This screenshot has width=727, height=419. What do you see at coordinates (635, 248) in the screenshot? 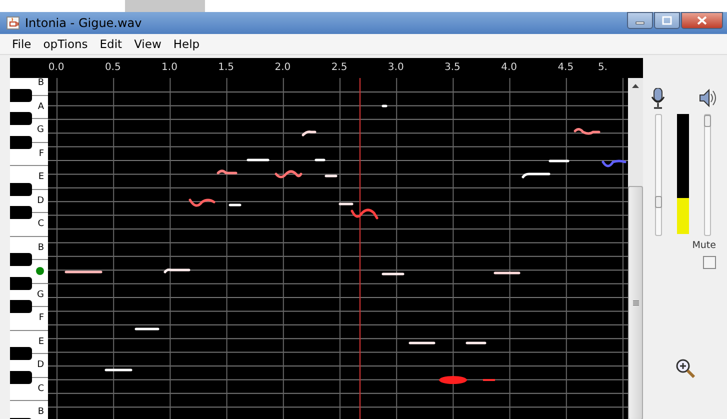
I see `vertical-scrollbar` at bounding box center [635, 248].